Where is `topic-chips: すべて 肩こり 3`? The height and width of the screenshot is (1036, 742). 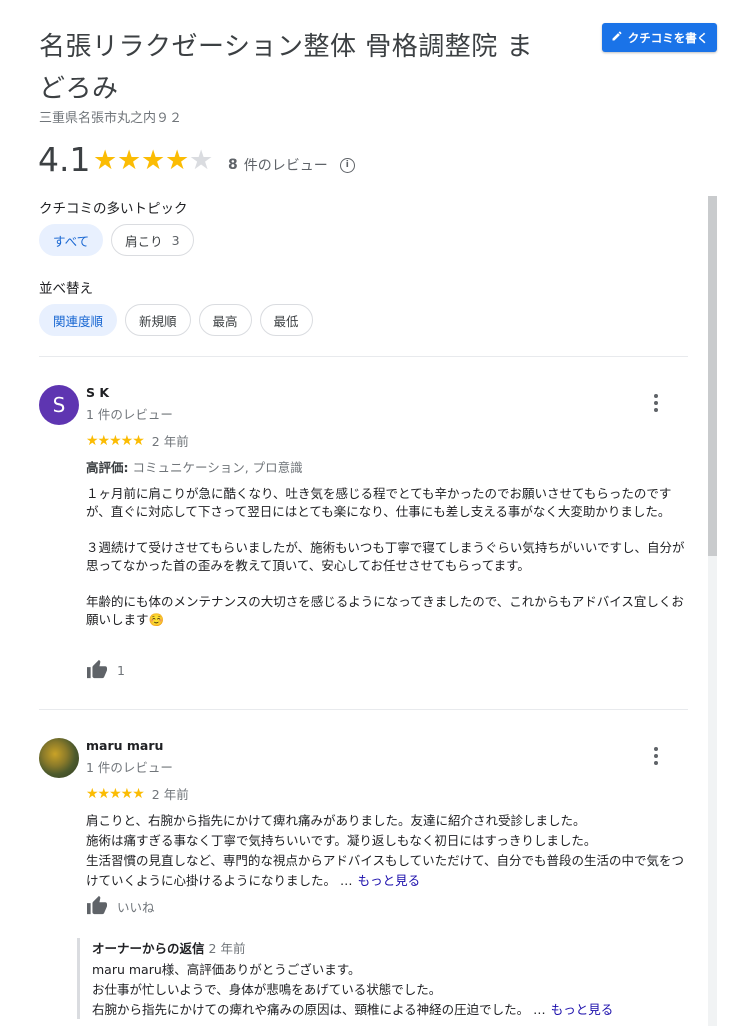
topic-chips: すべて 肩こり 3 is located at coordinates (116, 240).